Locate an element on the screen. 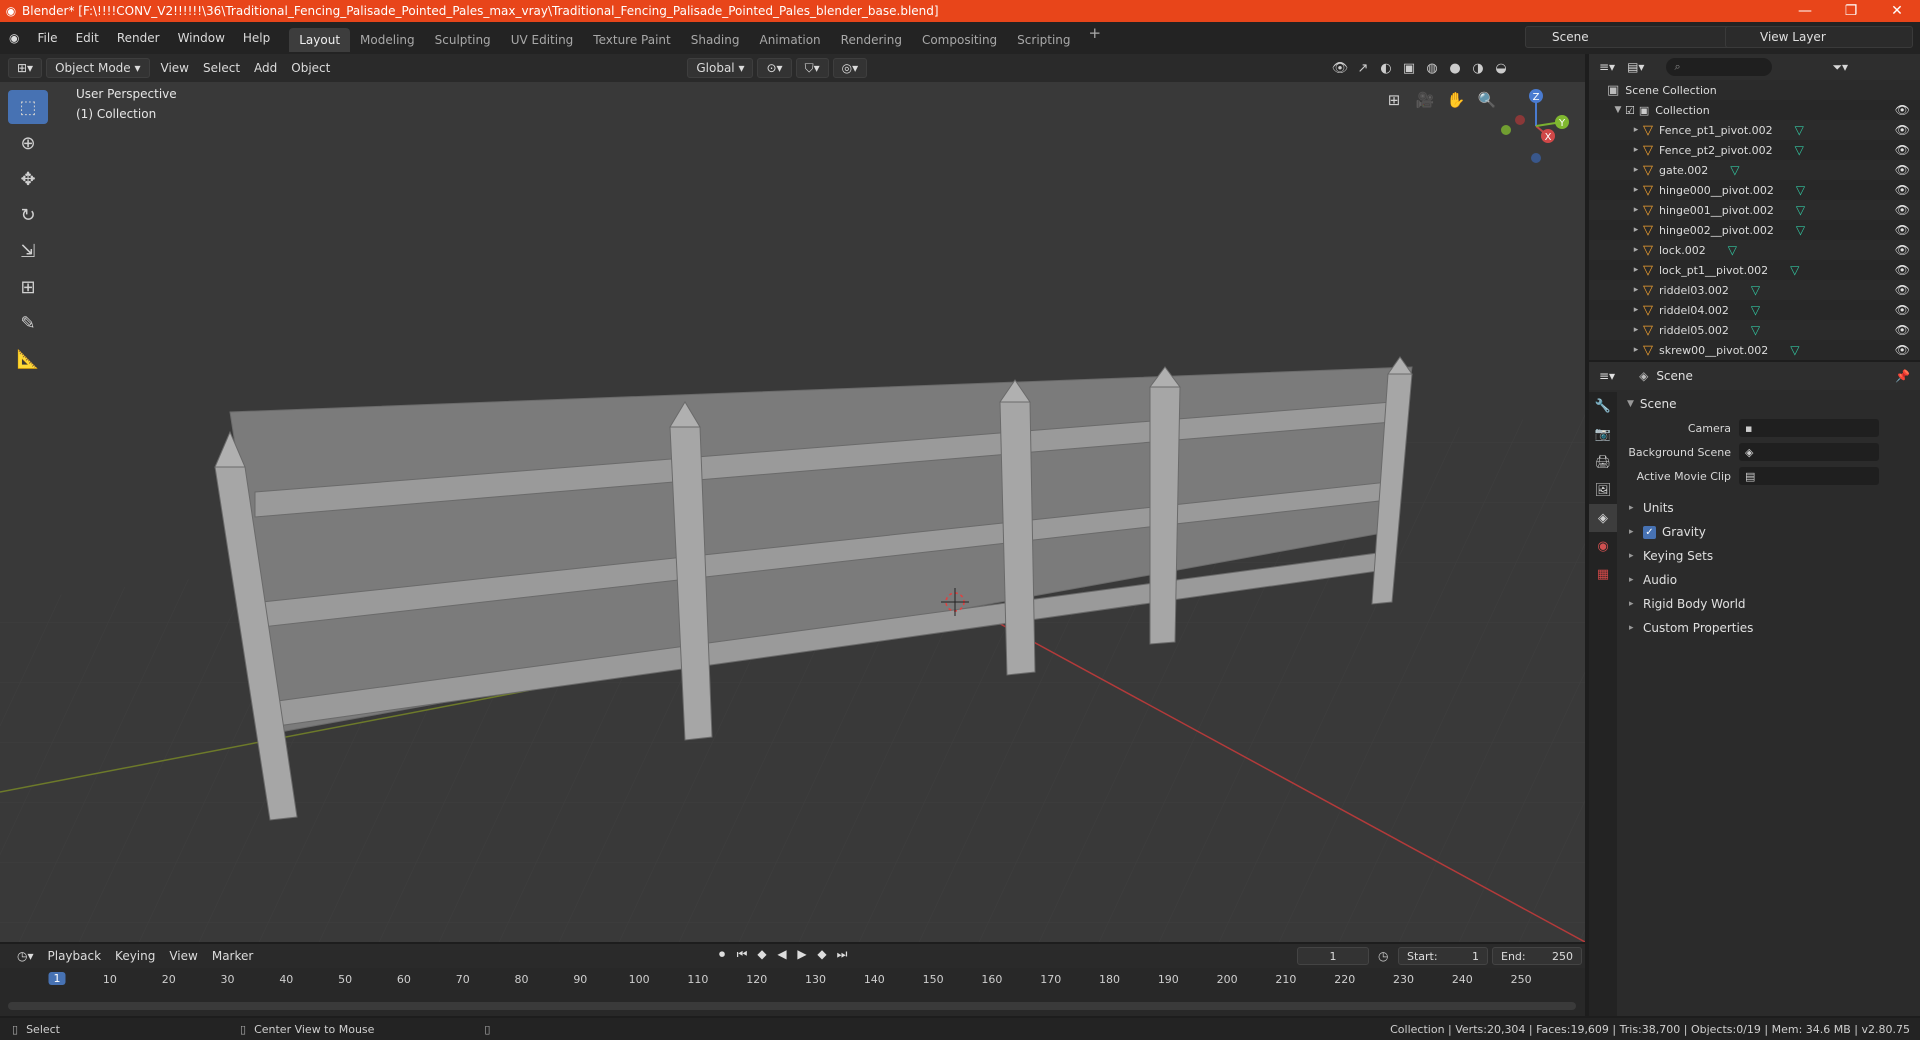 The image size is (1920, 1040). outliner-item: ▸ ▽ gate.002 ▽ 👁 is located at coordinates (1754, 170).